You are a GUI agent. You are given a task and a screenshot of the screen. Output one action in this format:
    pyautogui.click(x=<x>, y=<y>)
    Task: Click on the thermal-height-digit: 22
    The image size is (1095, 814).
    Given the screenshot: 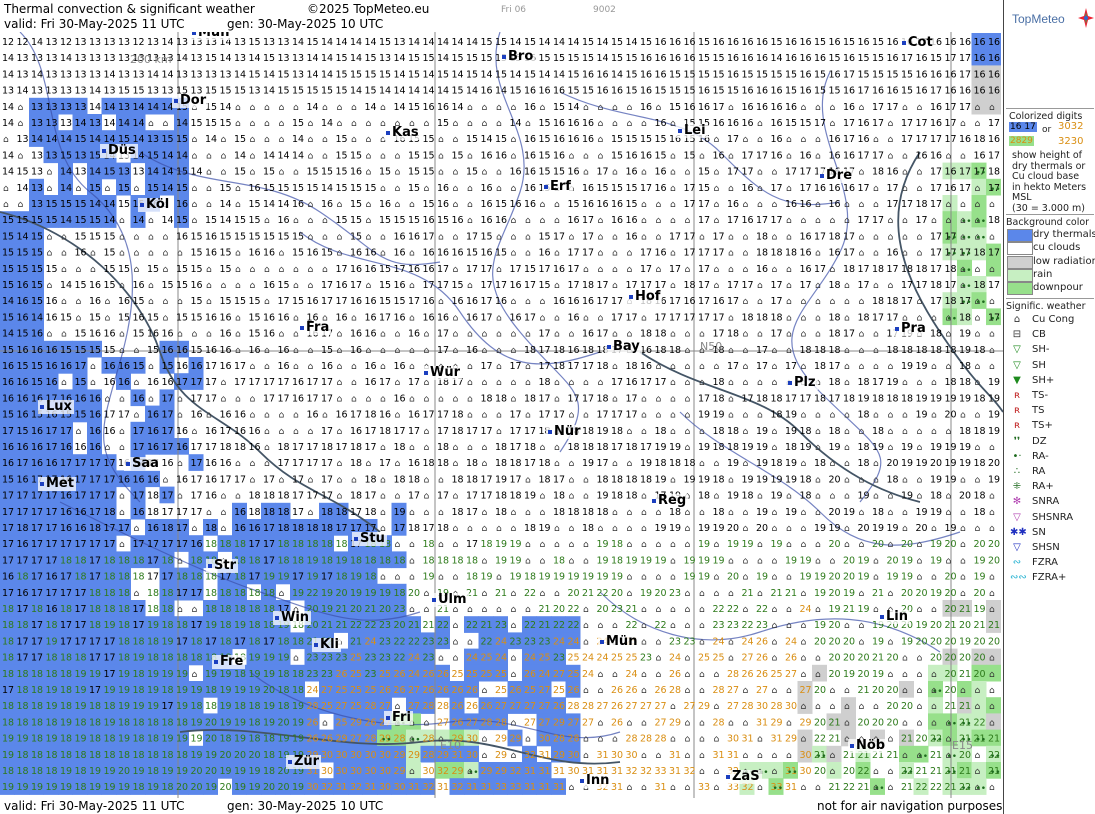 What is the action you would take?
    pyautogui.click(x=762, y=609)
    